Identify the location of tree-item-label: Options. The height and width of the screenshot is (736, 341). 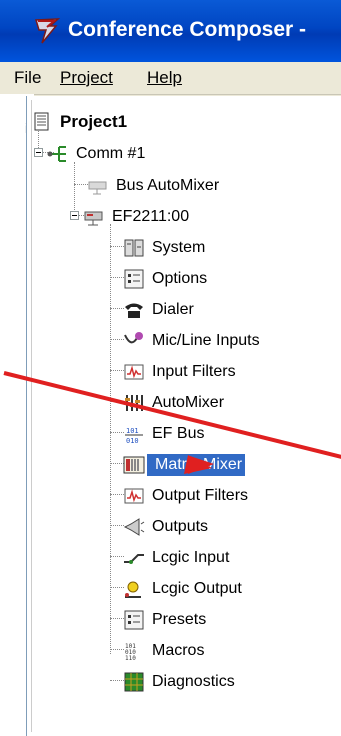
(180, 278).